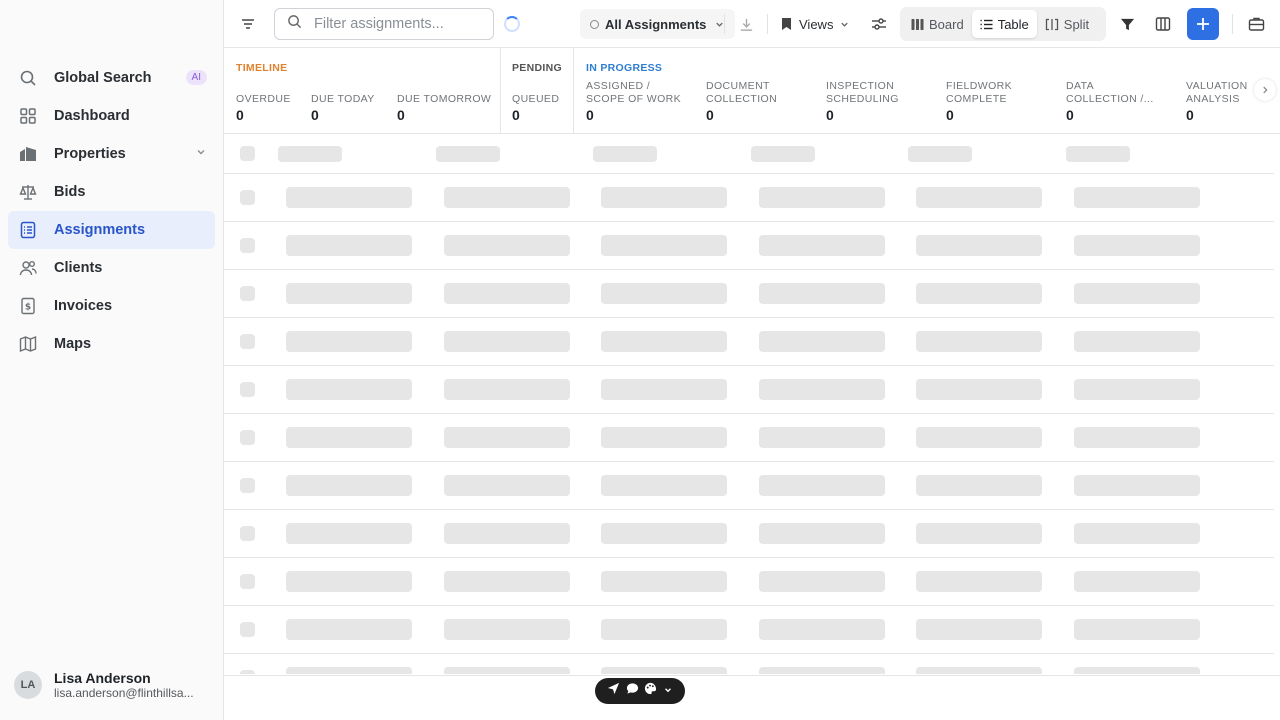 This screenshot has width=1280, height=720. Describe the element at coordinates (248, 24) in the screenshot. I see `sort-icon` at that location.